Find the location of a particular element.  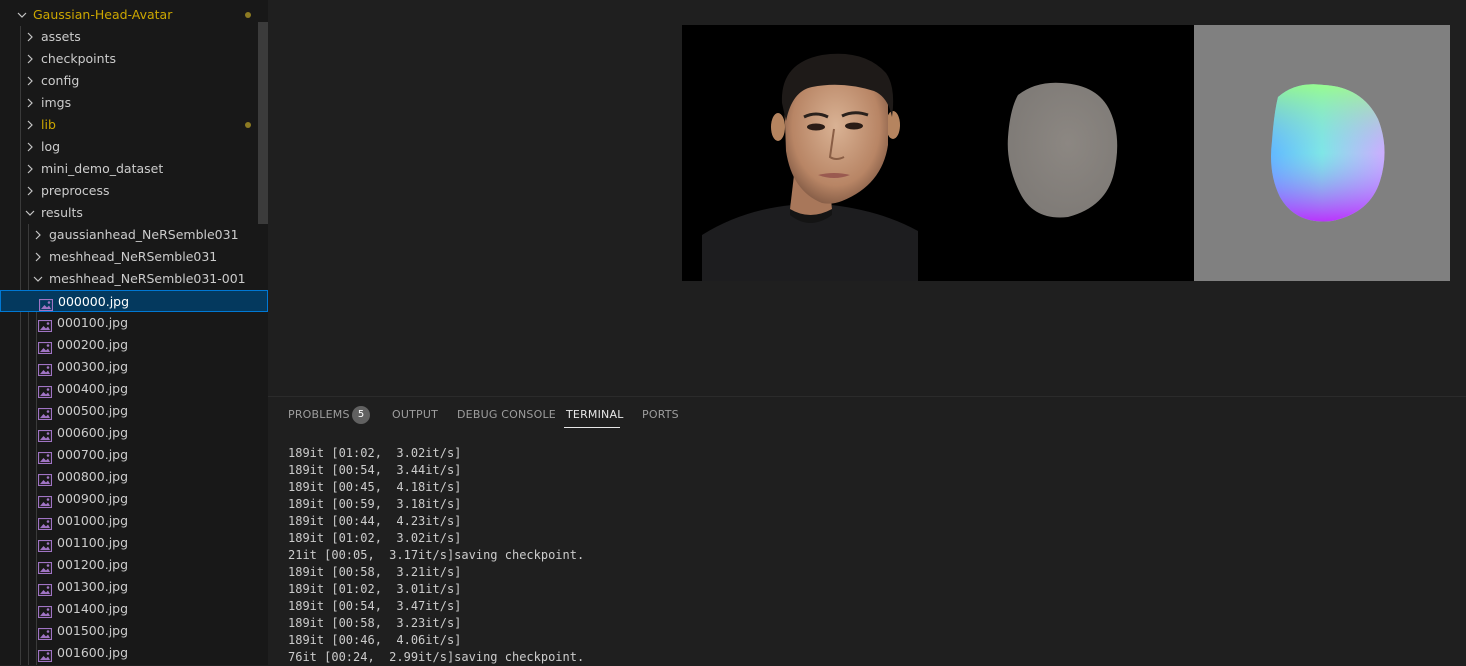

root-folder-label: Gaussian-Head-Avatar is located at coordinates (103, 14).